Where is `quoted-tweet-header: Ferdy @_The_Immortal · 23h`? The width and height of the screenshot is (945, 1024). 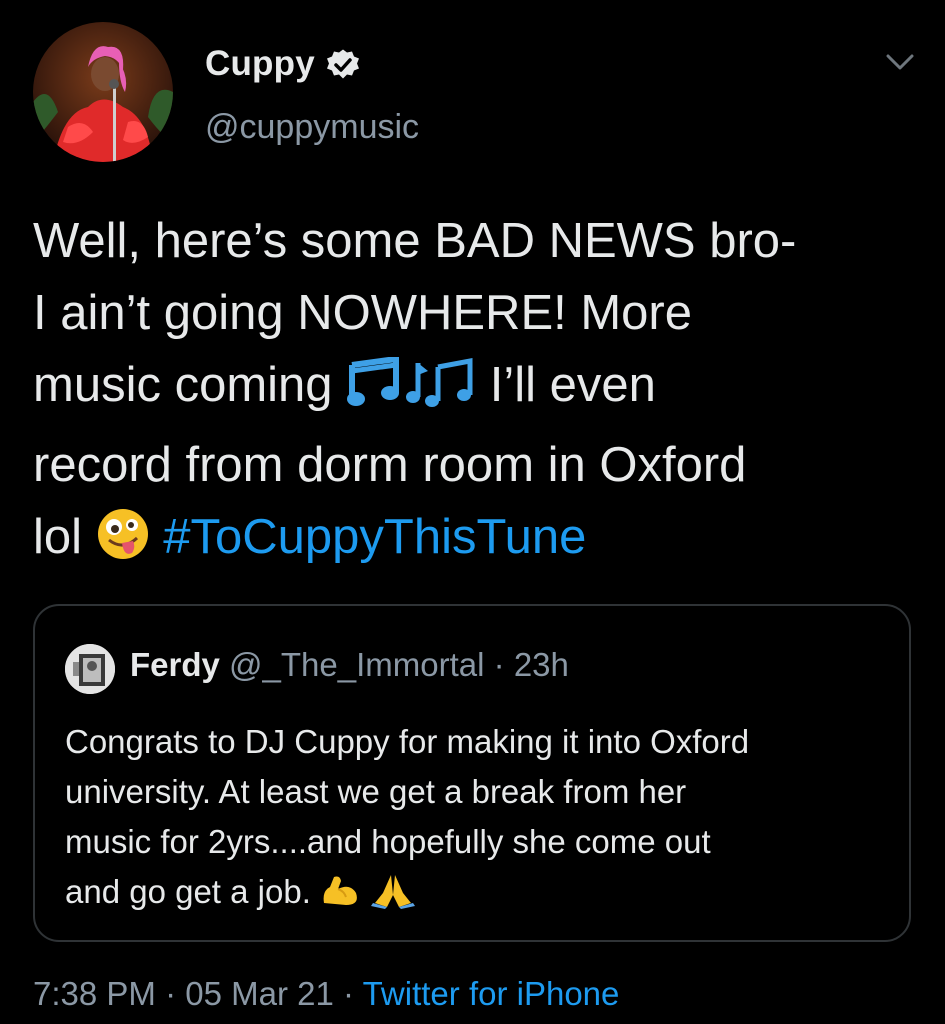
quoted-tweet-header: Ferdy @_The_Immortal · 23h is located at coordinates (349, 665).